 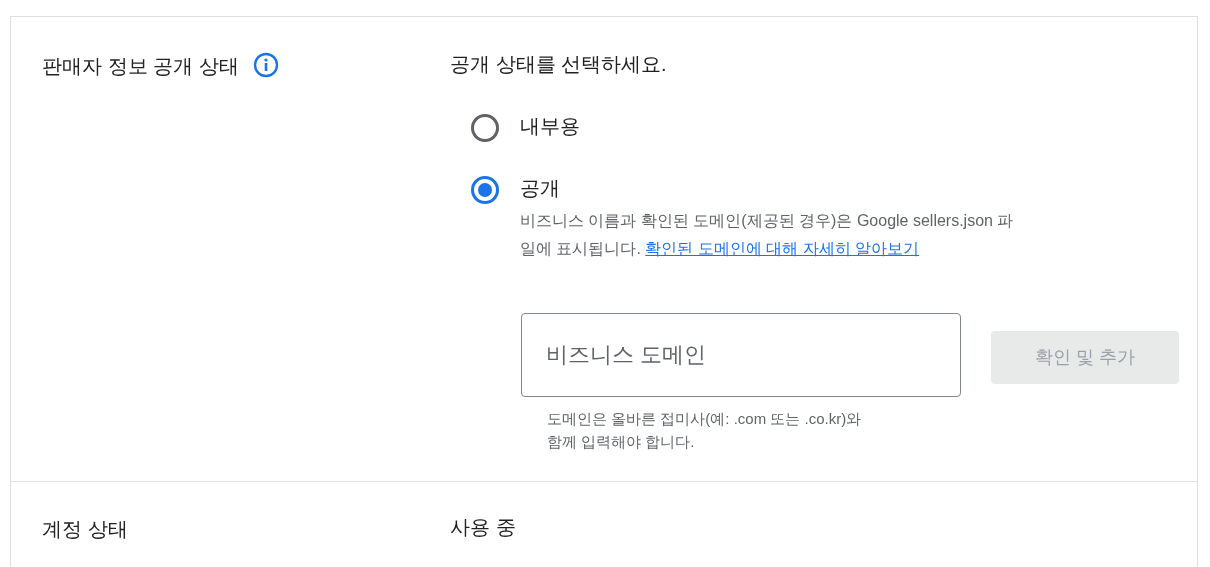 What do you see at coordinates (483, 527) in the screenshot?
I see `status-value: 사용 중` at bounding box center [483, 527].